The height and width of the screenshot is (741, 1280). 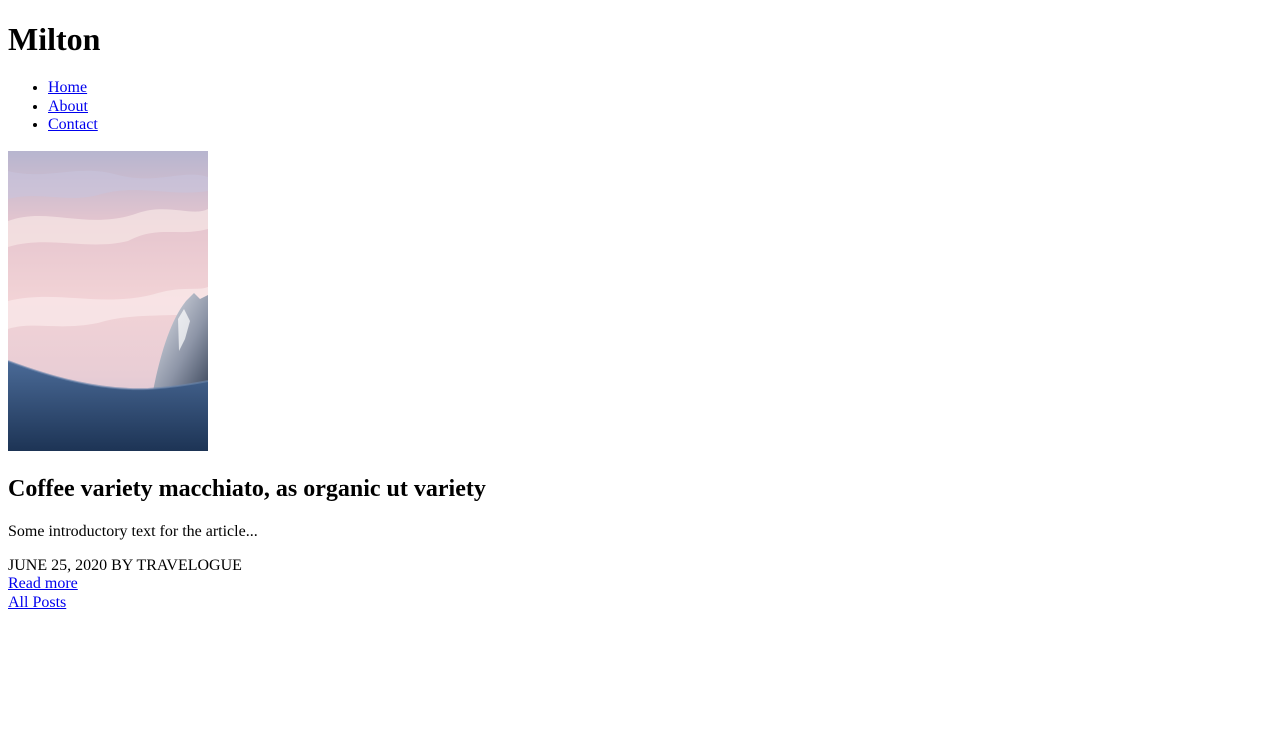 I want to click on nav-link-contact: Contact, so click(x=73, y=124).